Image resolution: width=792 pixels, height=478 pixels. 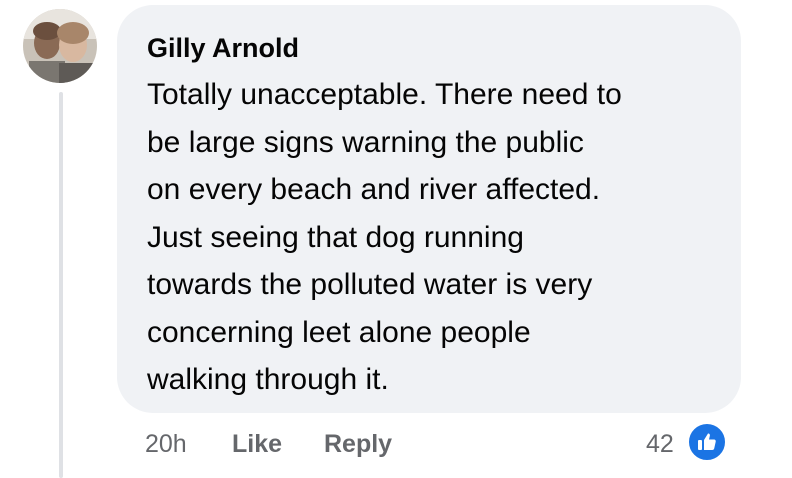 I want to click on profile-photo-icon, so click(x=60, y=46).